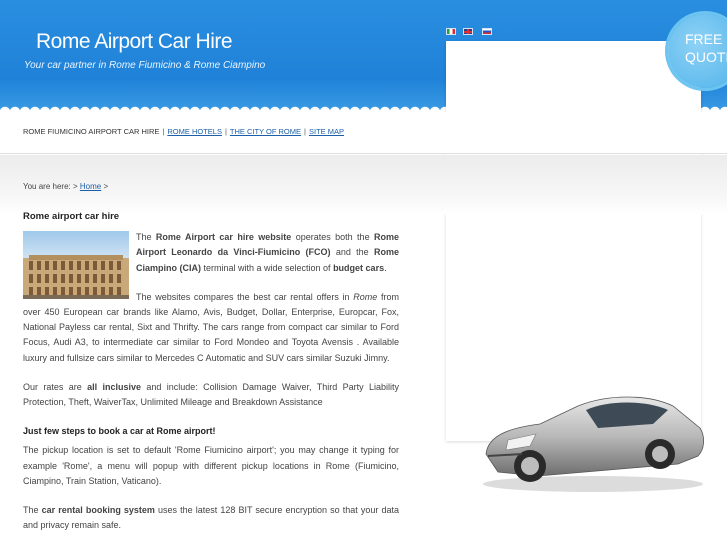 Image resolution: width=727 pixels, height=545 pixels. Describe the element at coordinates (363, 185) in the screenshot. I see `breadcrumb-band` at that location.